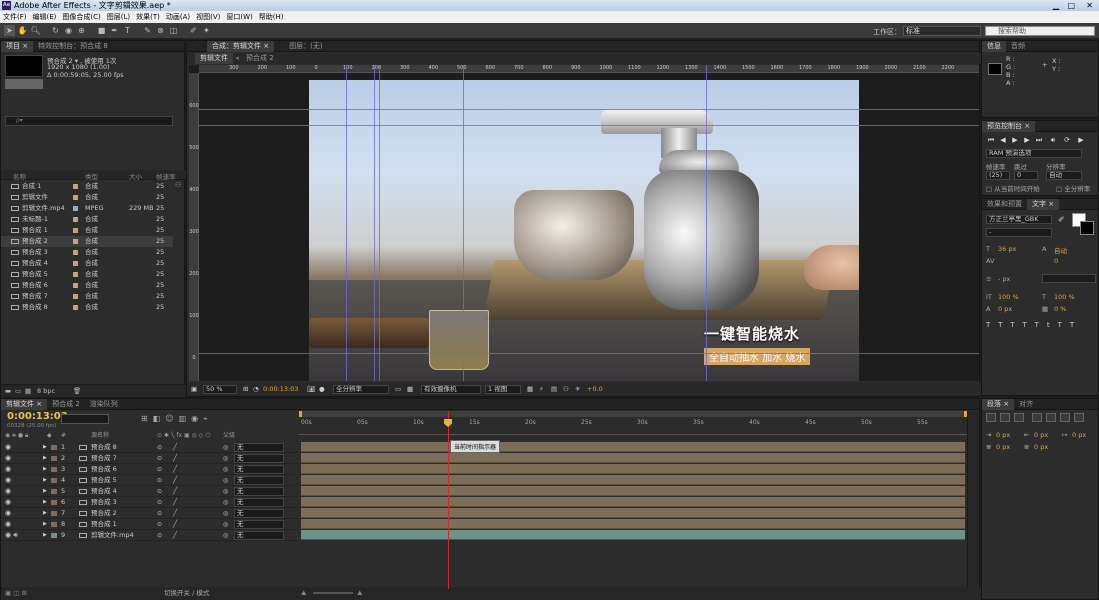  I want to click on from-current-checkbox: □ 从当前时间开始, so click(1013, 188).